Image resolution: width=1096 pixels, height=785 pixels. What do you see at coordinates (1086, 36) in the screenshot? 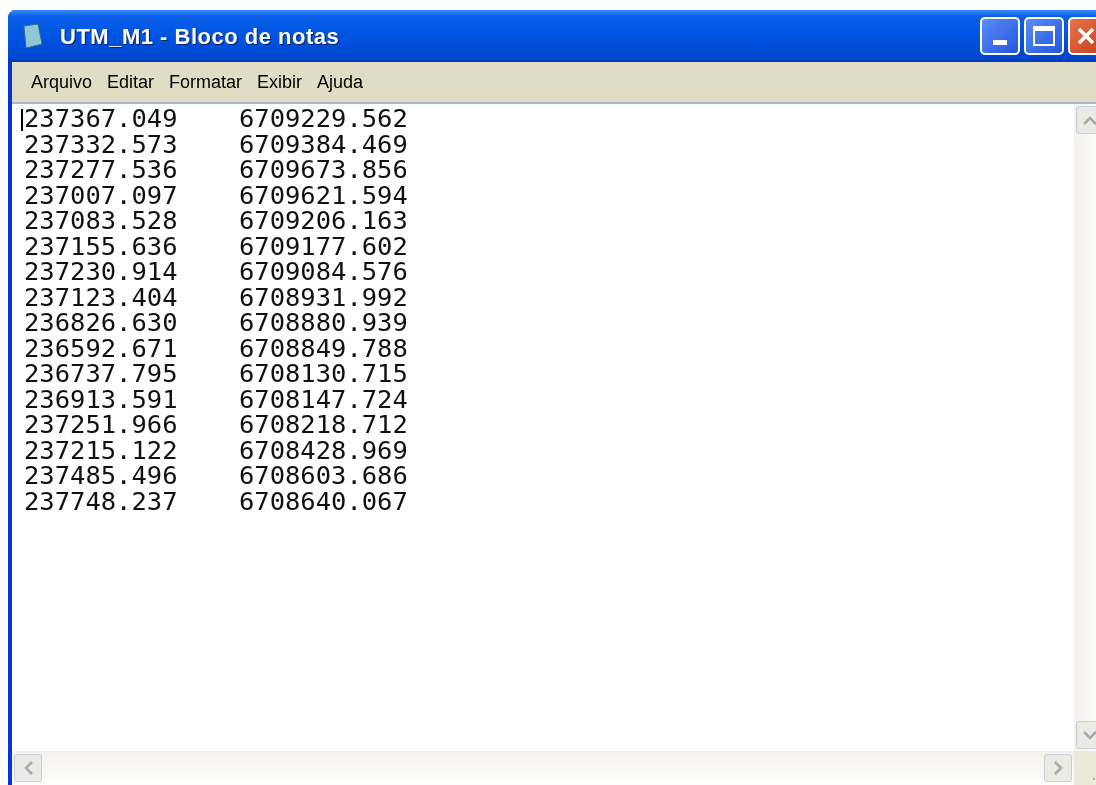
I see `close-icon` at bounding box center [1086, 36].